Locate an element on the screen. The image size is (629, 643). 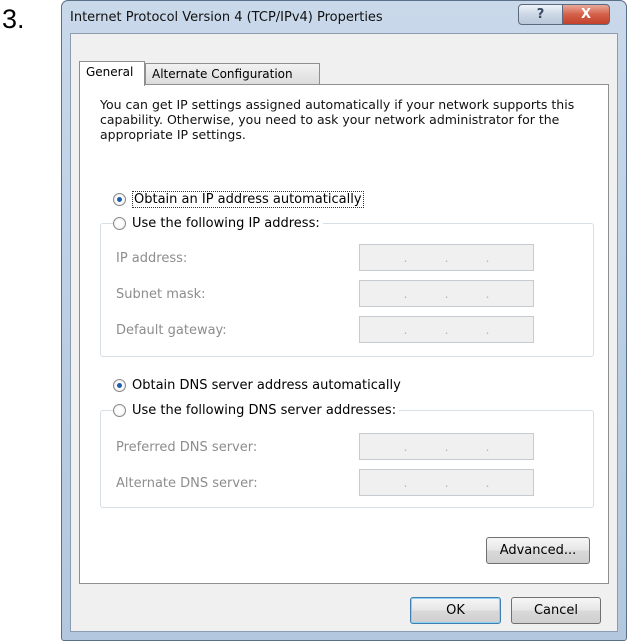
default-gateway-label: Default gateway: is located at coordinates (171, 330).